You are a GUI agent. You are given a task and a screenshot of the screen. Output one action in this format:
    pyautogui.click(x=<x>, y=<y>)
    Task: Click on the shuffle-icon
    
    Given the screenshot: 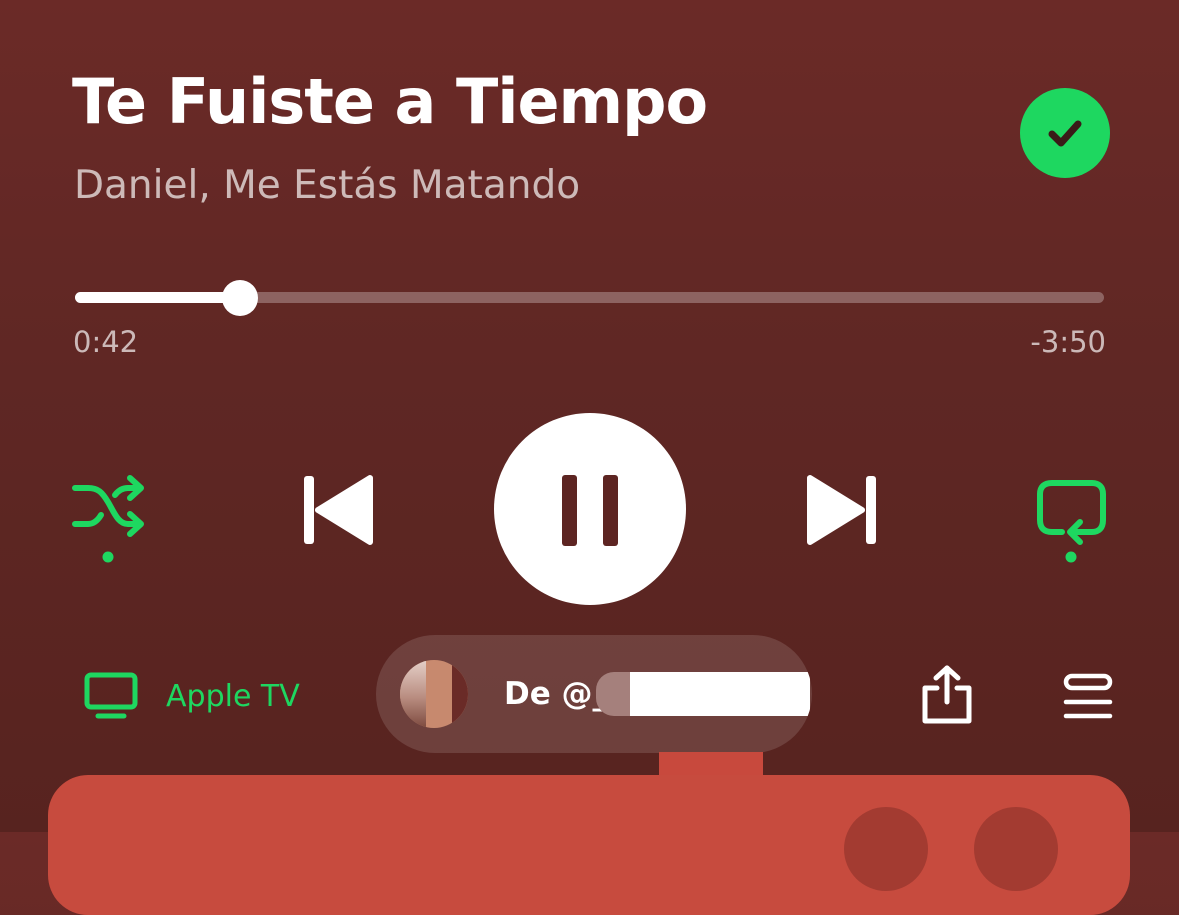 What is the action you would take?
    pyautogui.click(x=108, y=519)
    